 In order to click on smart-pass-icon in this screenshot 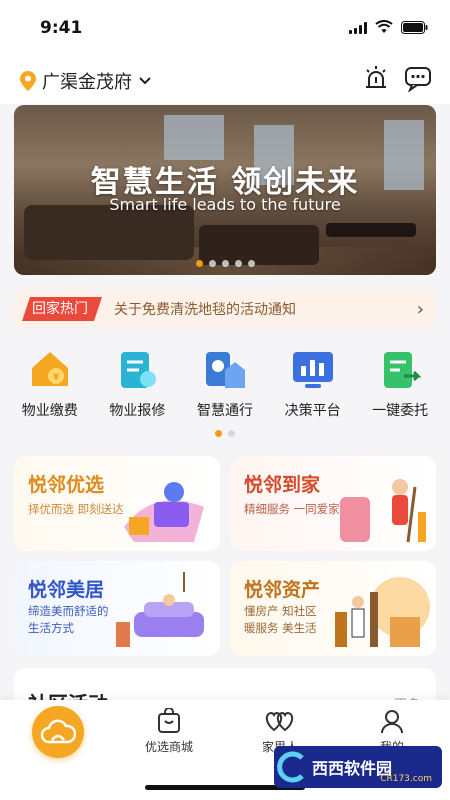, I will do `click(225, 370)`.